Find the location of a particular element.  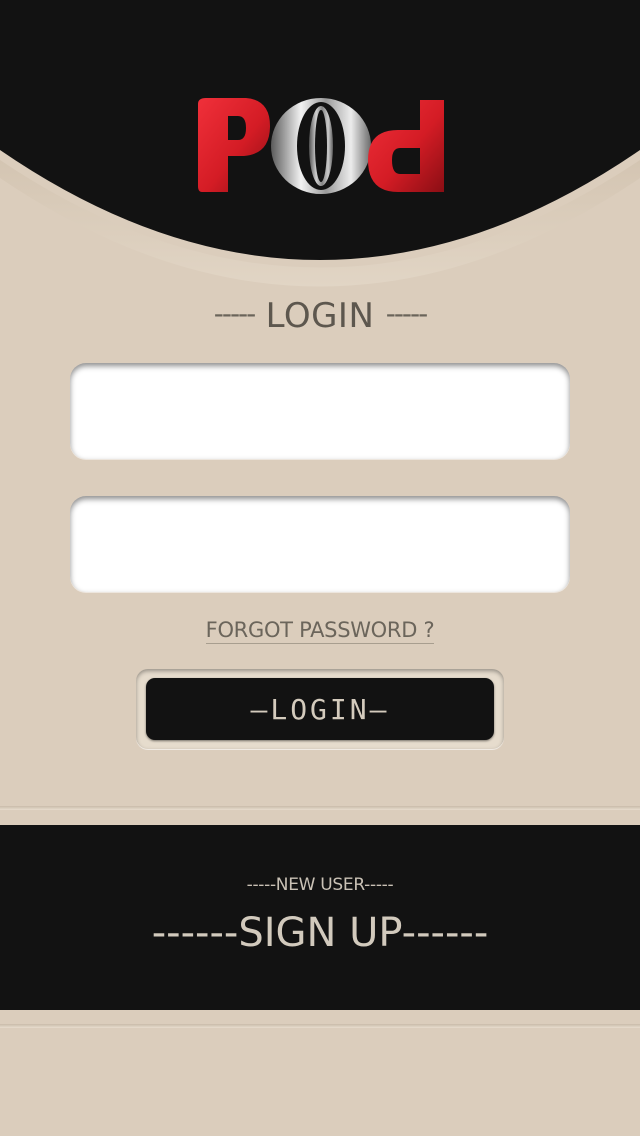

login-heading: ----- LOGIN ----- is located at coordinates (320, 316).